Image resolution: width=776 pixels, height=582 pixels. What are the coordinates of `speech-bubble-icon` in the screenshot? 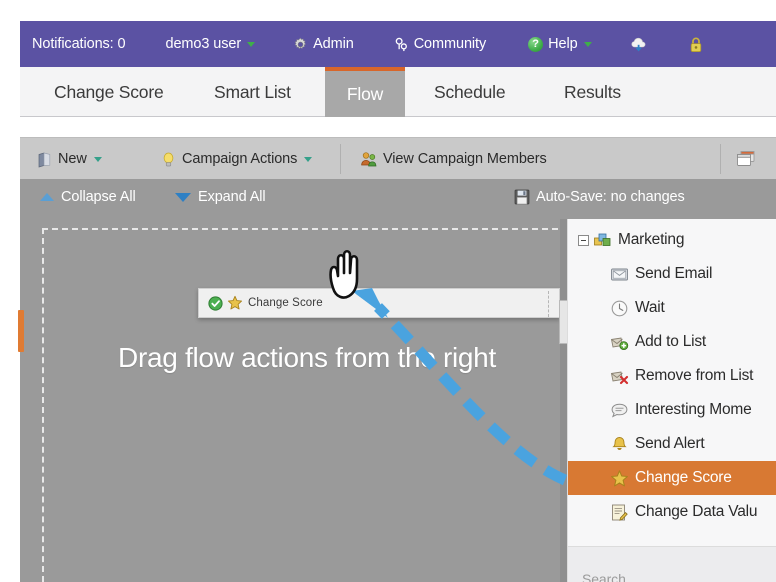 It's located at (619, 410).